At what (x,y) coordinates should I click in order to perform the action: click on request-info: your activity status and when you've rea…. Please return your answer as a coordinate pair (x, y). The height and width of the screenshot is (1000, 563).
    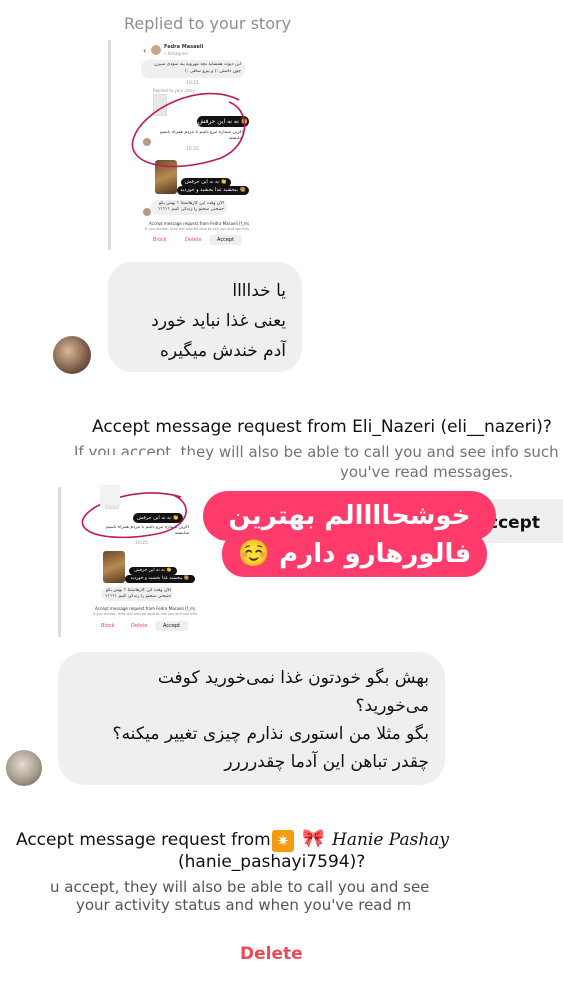
    Looking at the image, I should click on (244, 905).